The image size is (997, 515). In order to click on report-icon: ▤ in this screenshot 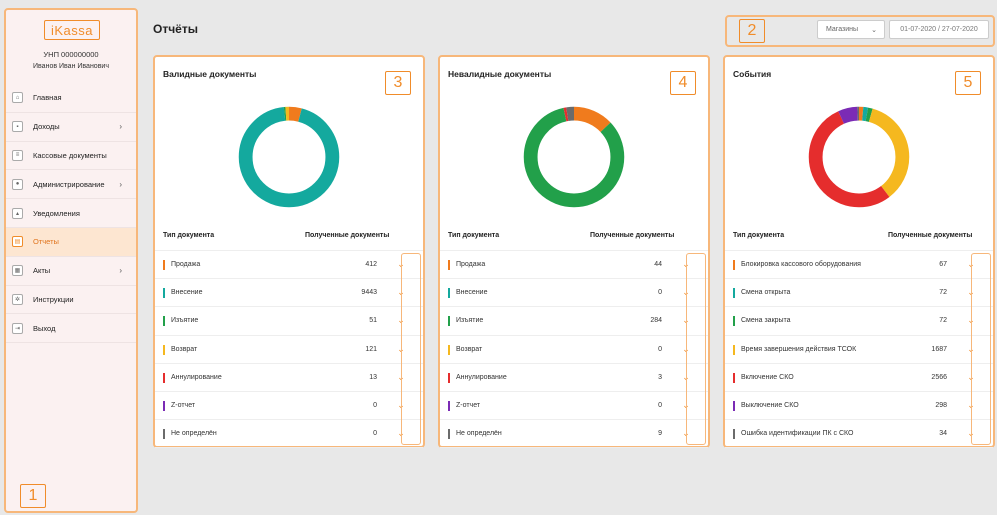, I will do `click(17, 242)`.